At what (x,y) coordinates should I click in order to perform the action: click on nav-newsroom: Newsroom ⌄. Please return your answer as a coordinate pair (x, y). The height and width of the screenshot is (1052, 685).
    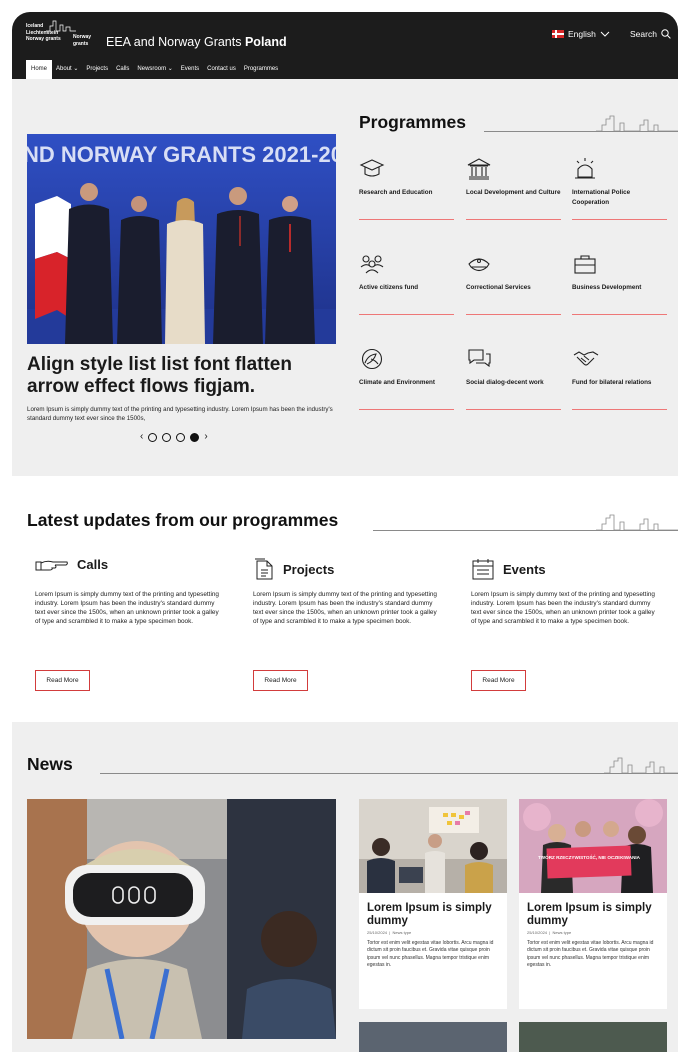
    Looking at the image, I should click on (154, 69).